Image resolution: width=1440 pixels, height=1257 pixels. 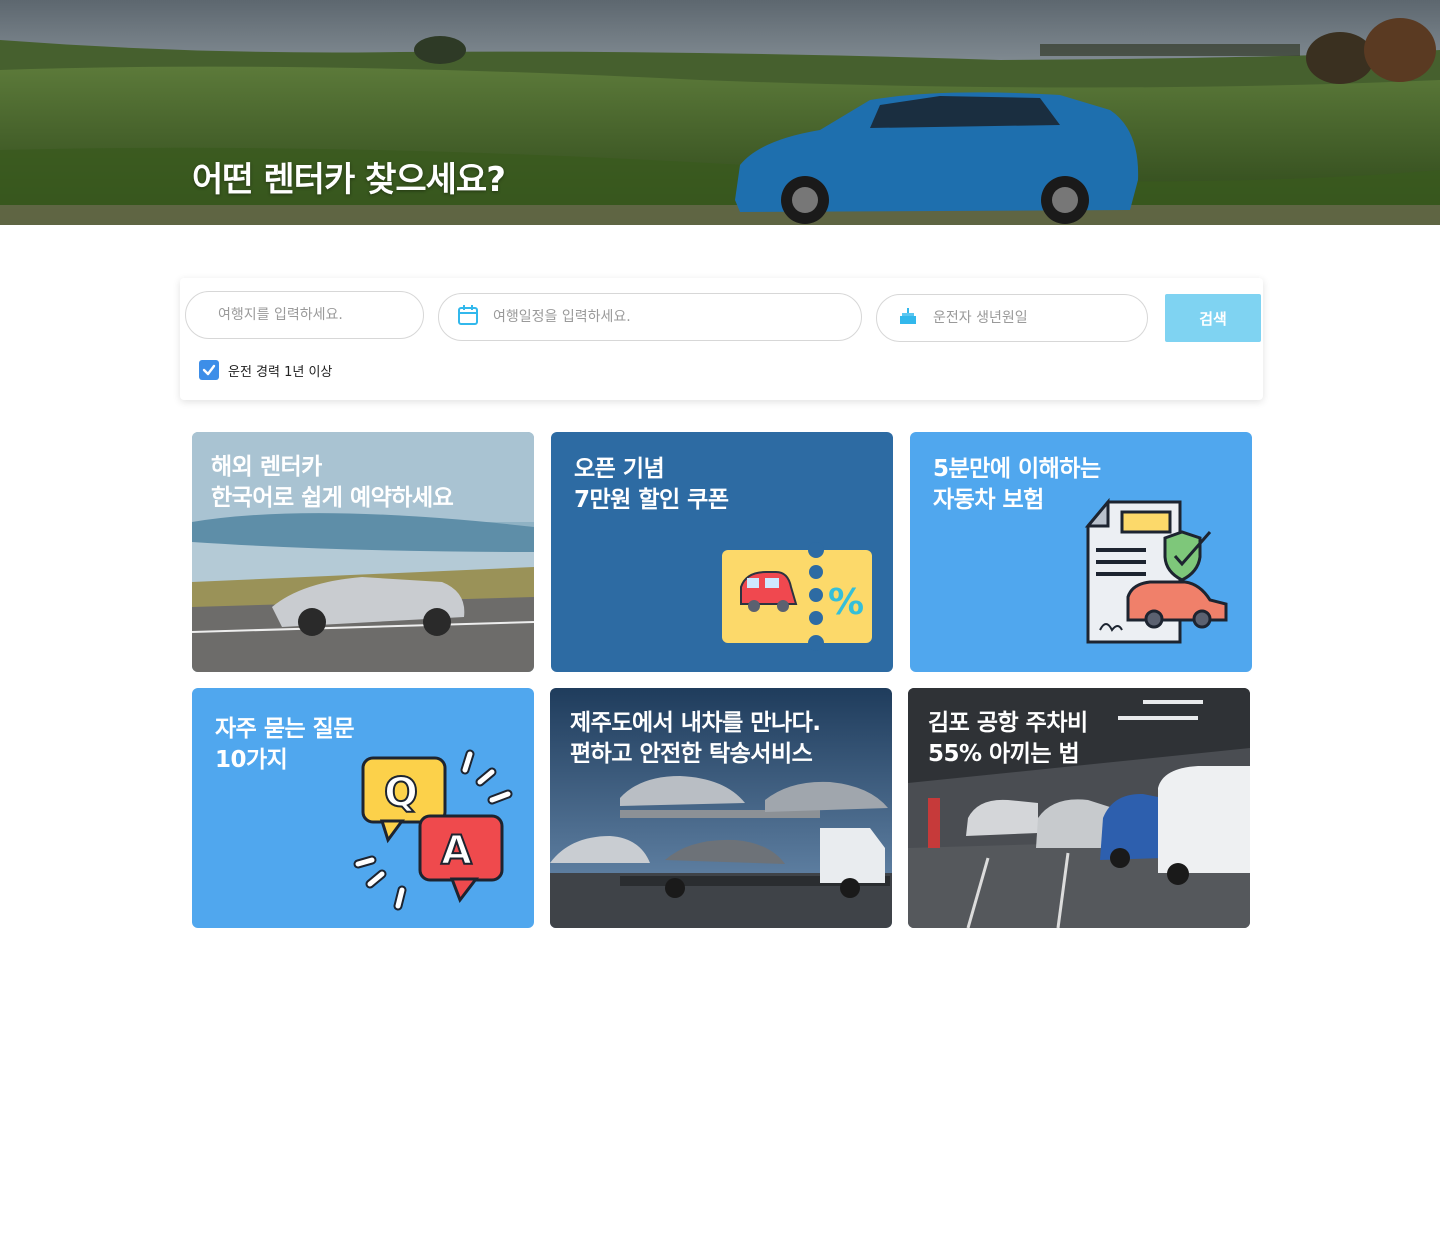 I want to click on hero-title: 어떤 렌터카 찾으세요?, so click(x=349, y=180).